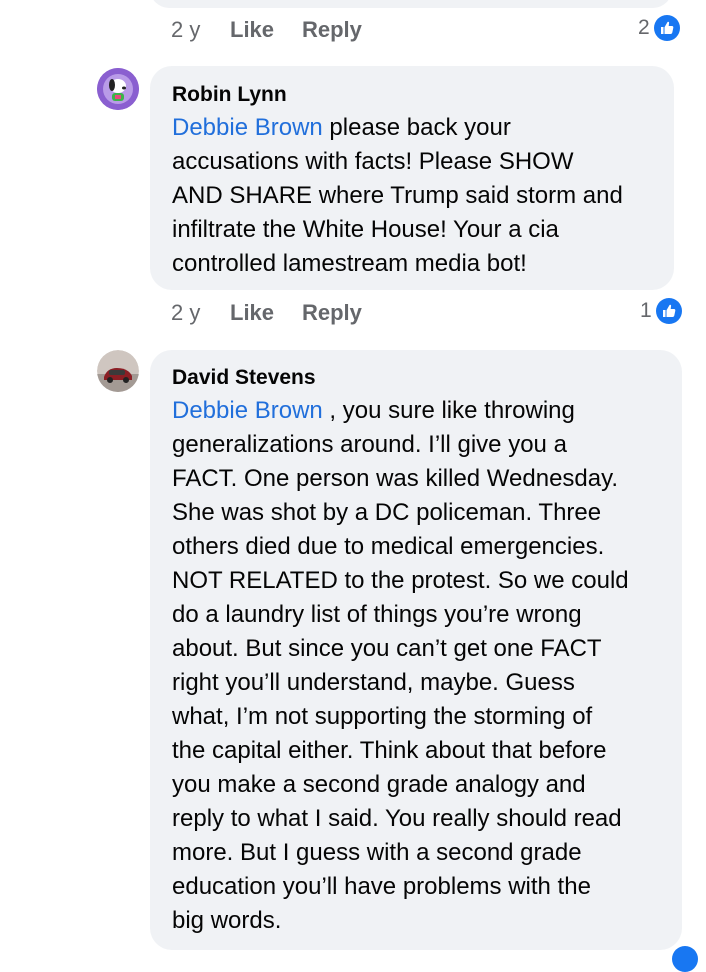 This screenshot has width=706, height=972. What do you see at coordinates (377, 614) in the screenshot?
I see `comment-line: do a laundry list of things you’re wrong` at bounding box center [377, 614].